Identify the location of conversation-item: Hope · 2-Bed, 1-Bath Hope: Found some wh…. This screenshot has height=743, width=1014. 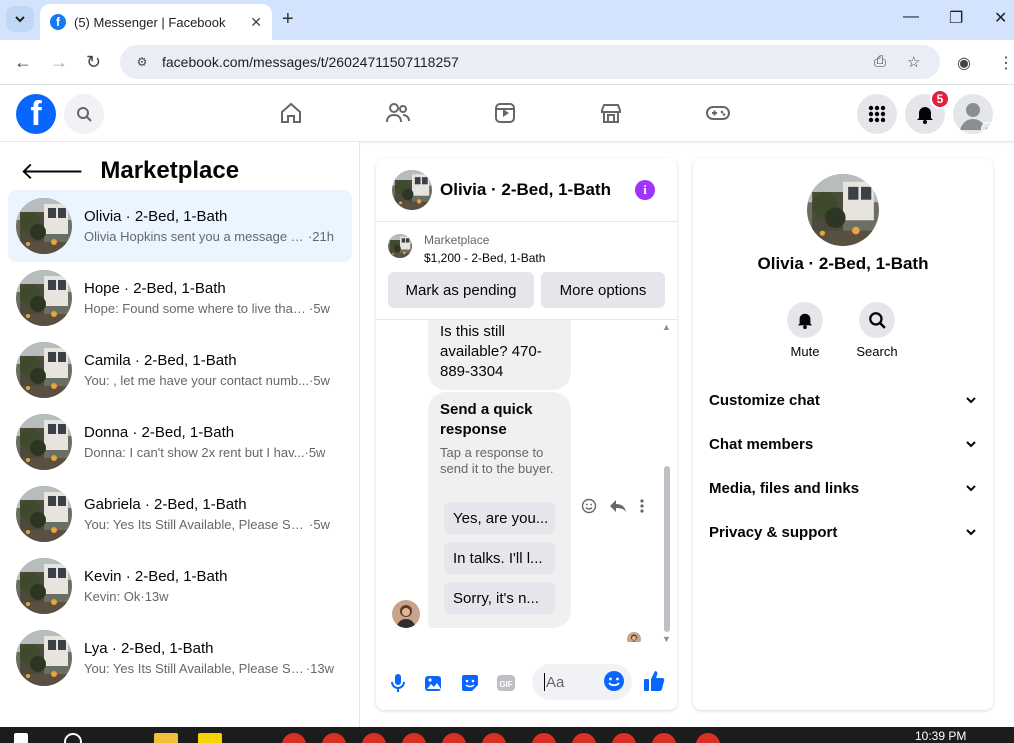
(180, 298).